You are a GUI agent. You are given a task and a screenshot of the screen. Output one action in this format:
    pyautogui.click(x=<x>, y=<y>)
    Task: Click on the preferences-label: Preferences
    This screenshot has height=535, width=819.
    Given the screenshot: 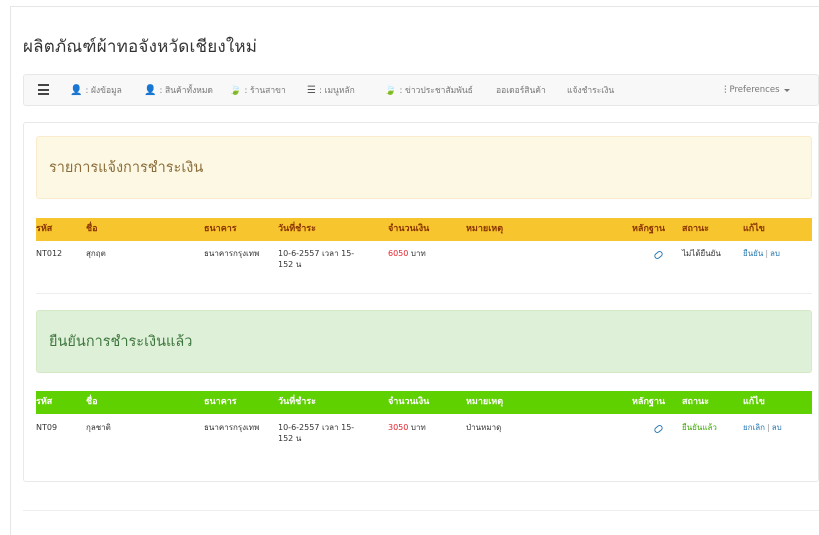 What is the action you would take?
    pyautogui.click(x=754, y=90)
    